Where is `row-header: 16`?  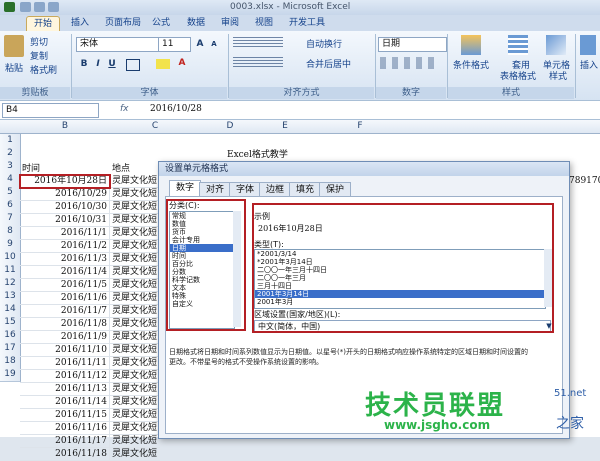 row-header: 16 is located at coordinates (10, 336).